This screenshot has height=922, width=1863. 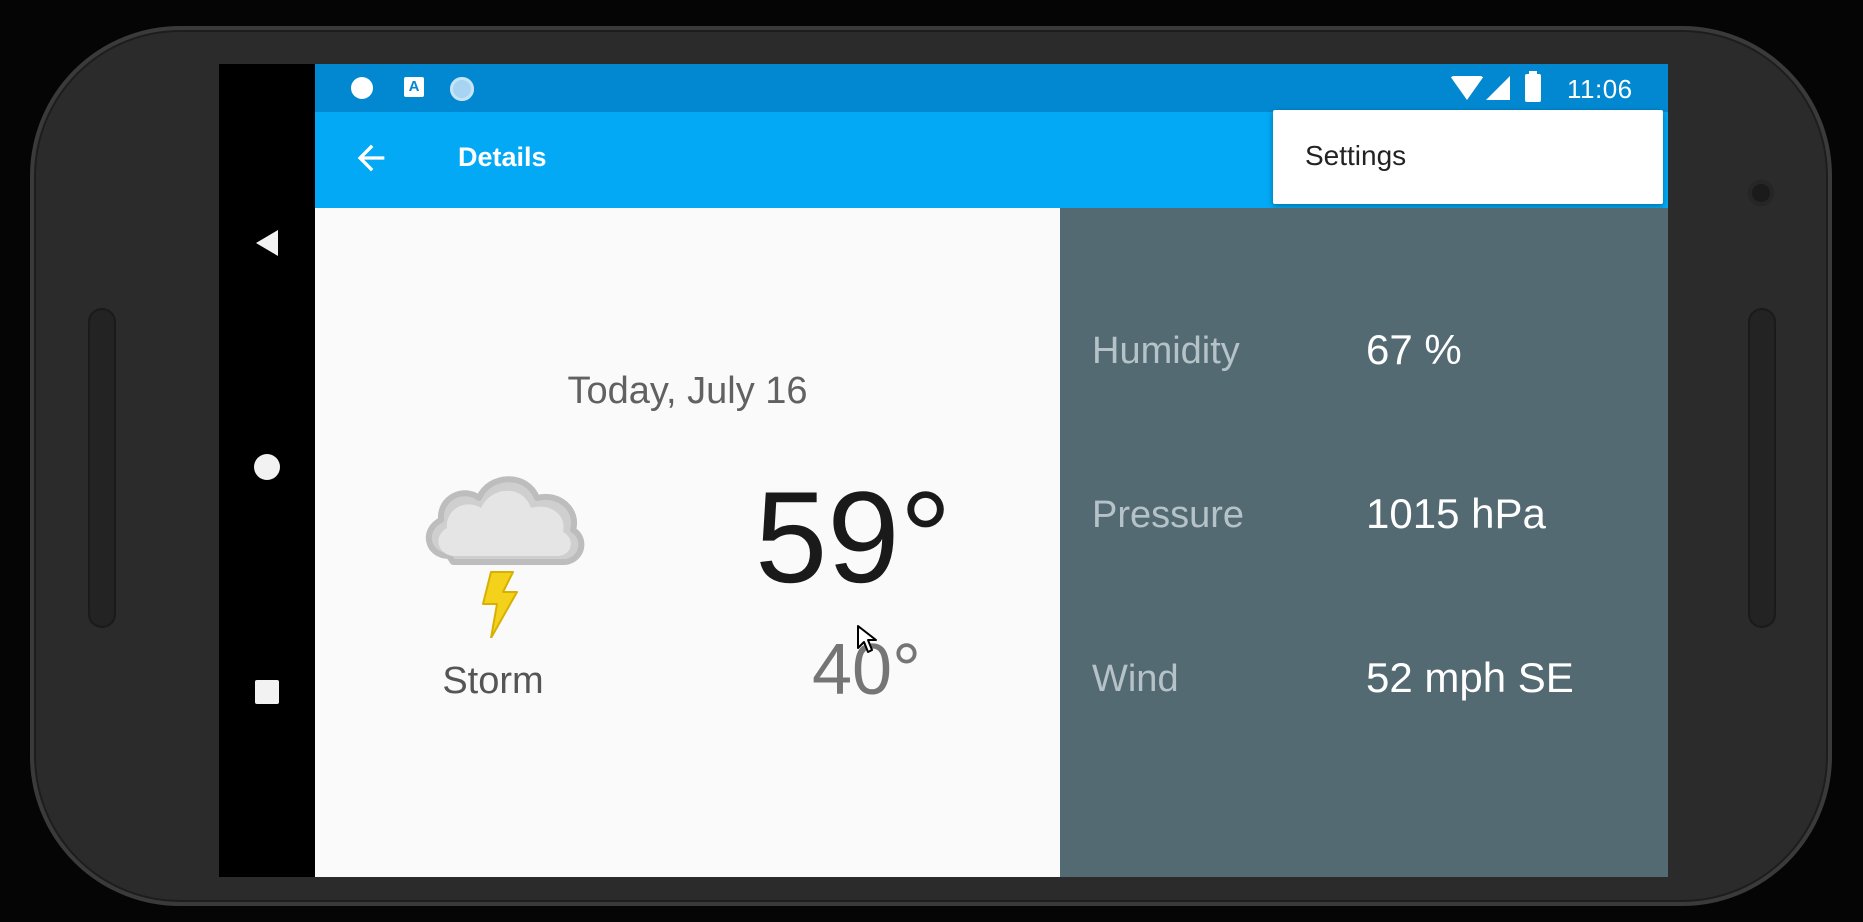 What do you see at coordinates (1762, 468) in the screenshot?
I see `speaker-grille-right` at bounding box center [1762, 468].